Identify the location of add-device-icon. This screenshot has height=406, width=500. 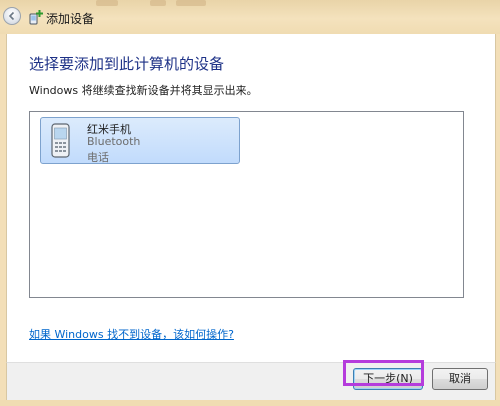
(36, 17).